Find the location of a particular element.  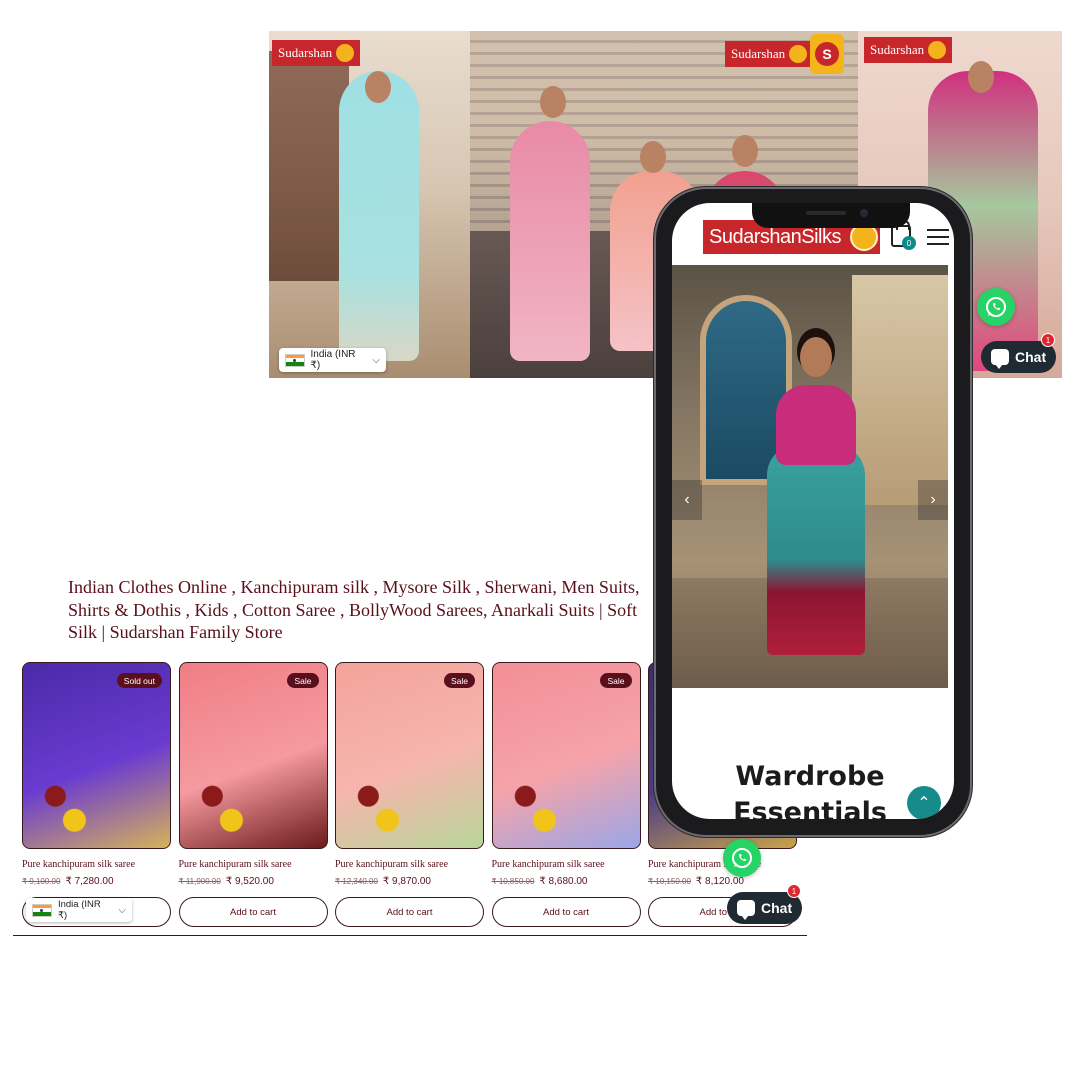

divider is located at coordinates (410, 935).